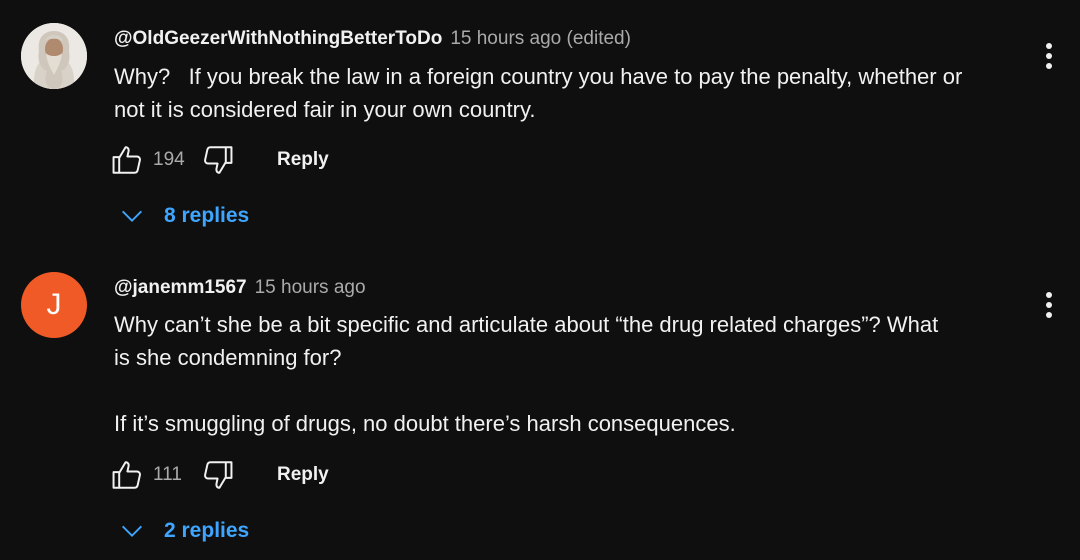 This screenshot has width=1080, height=560. I want to click on comment-header: @janemm1567 15 hours ago, so click(240, 288).